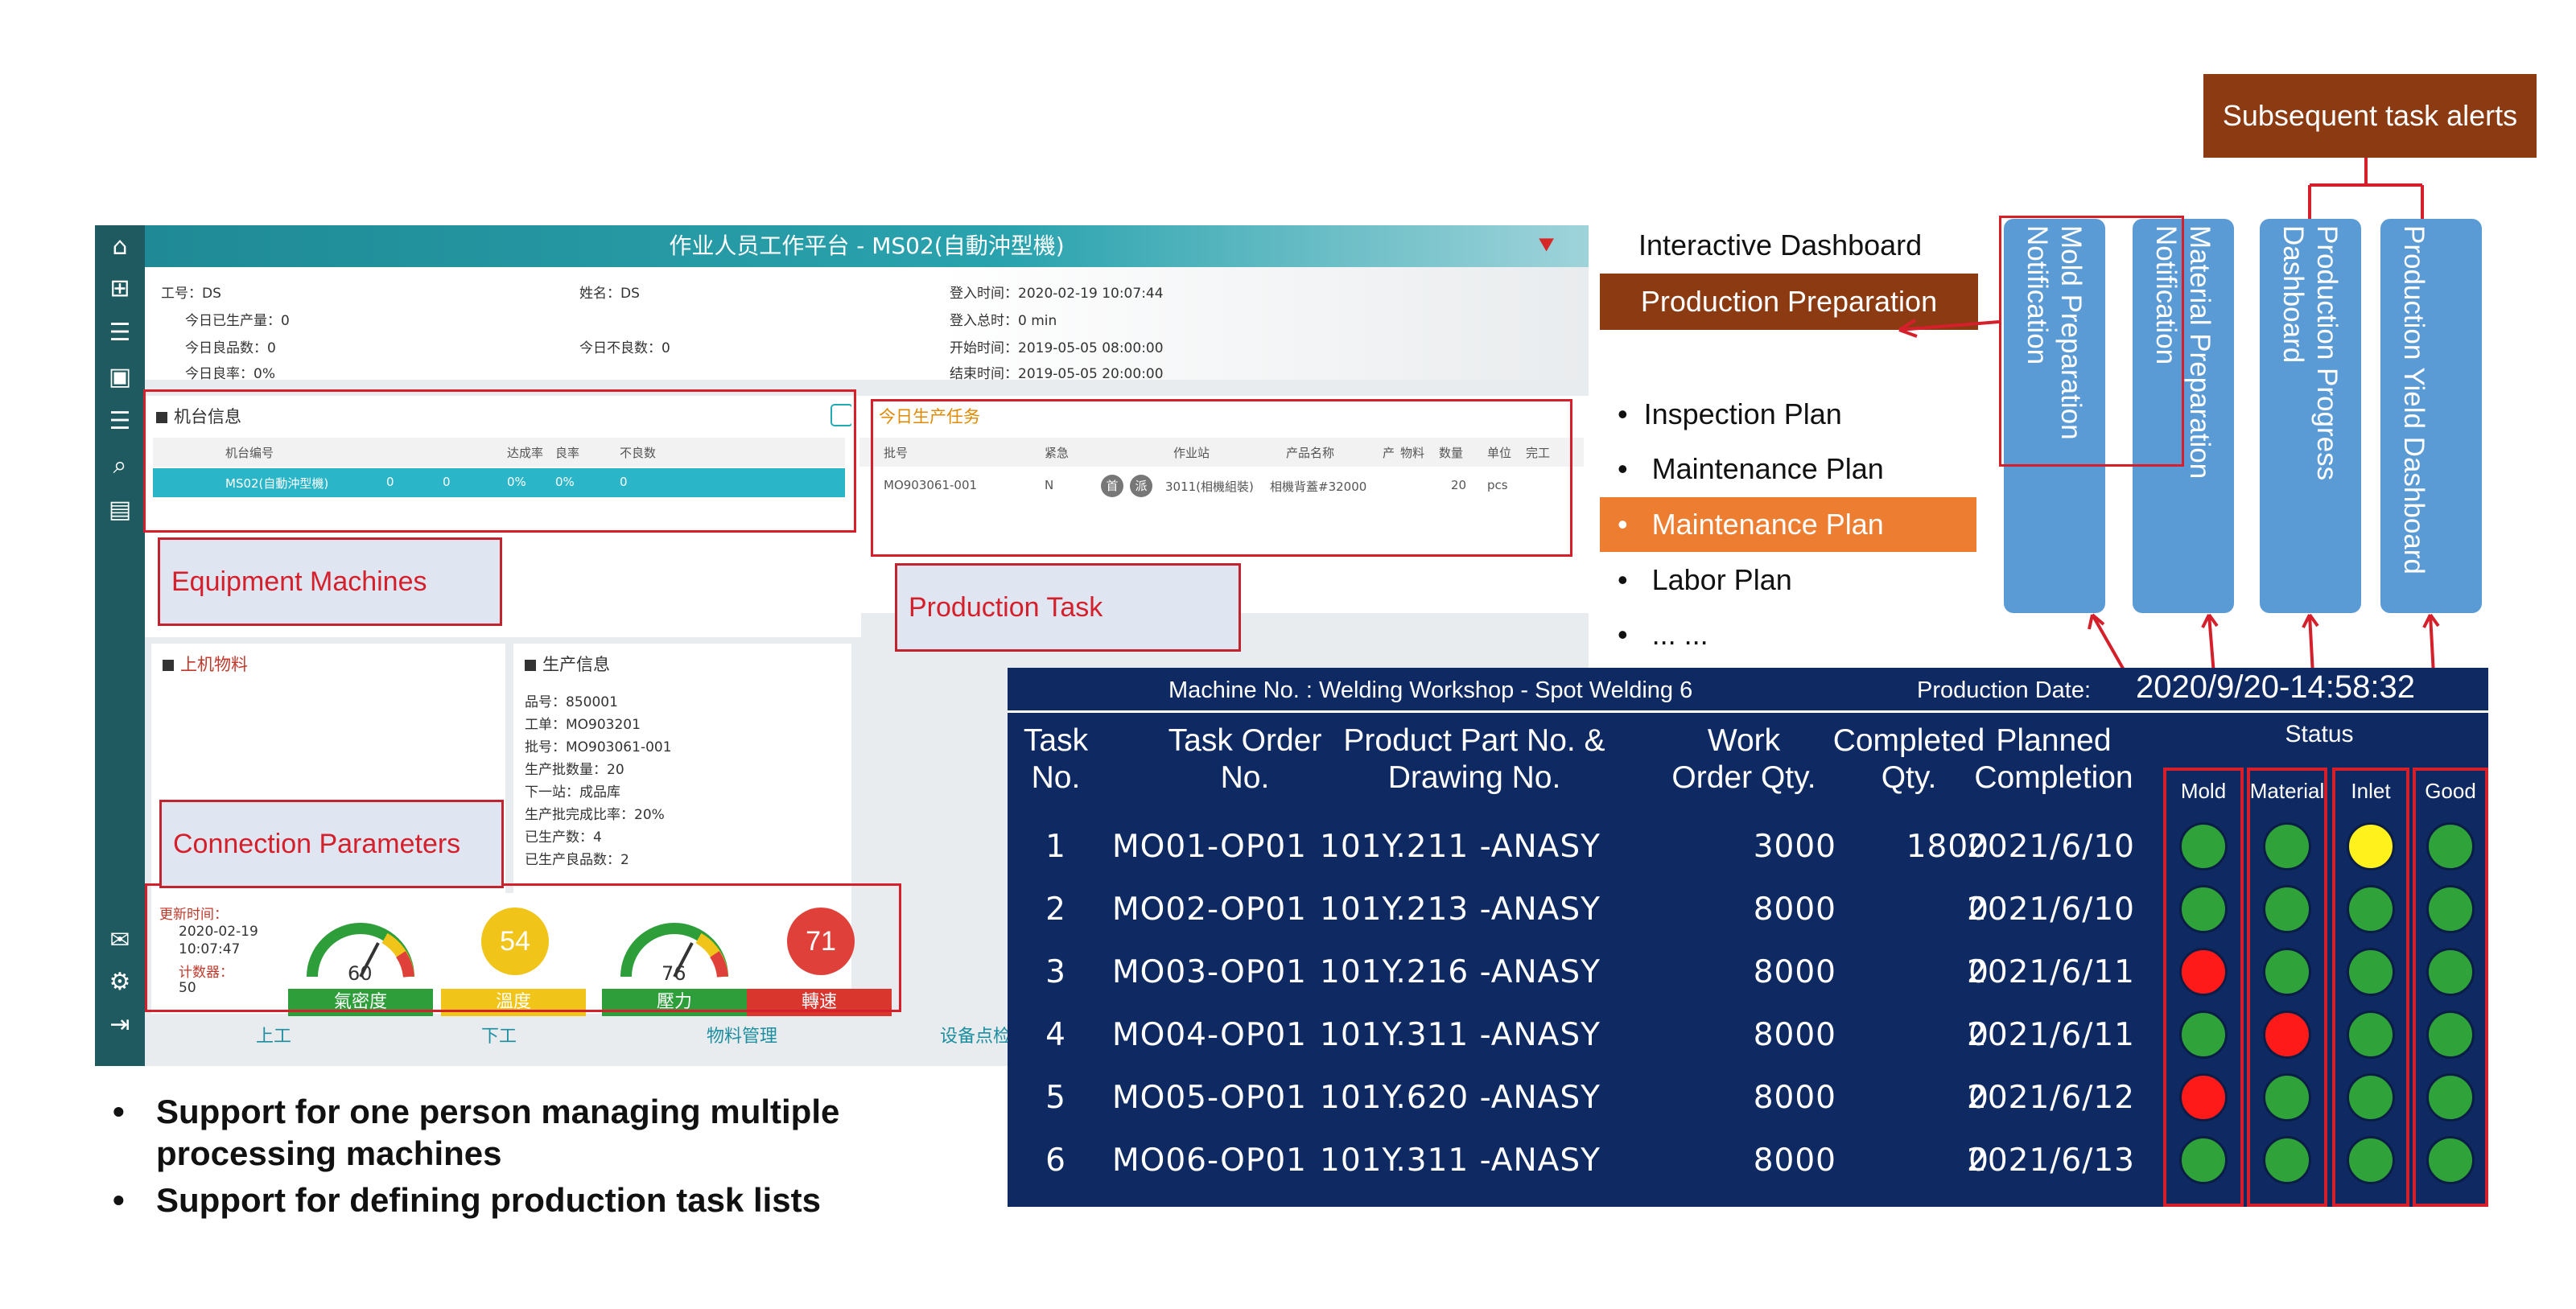  Describe the element at coordinates (2366, 188) in the screenshot. I see `alerts-bracket` at that location.